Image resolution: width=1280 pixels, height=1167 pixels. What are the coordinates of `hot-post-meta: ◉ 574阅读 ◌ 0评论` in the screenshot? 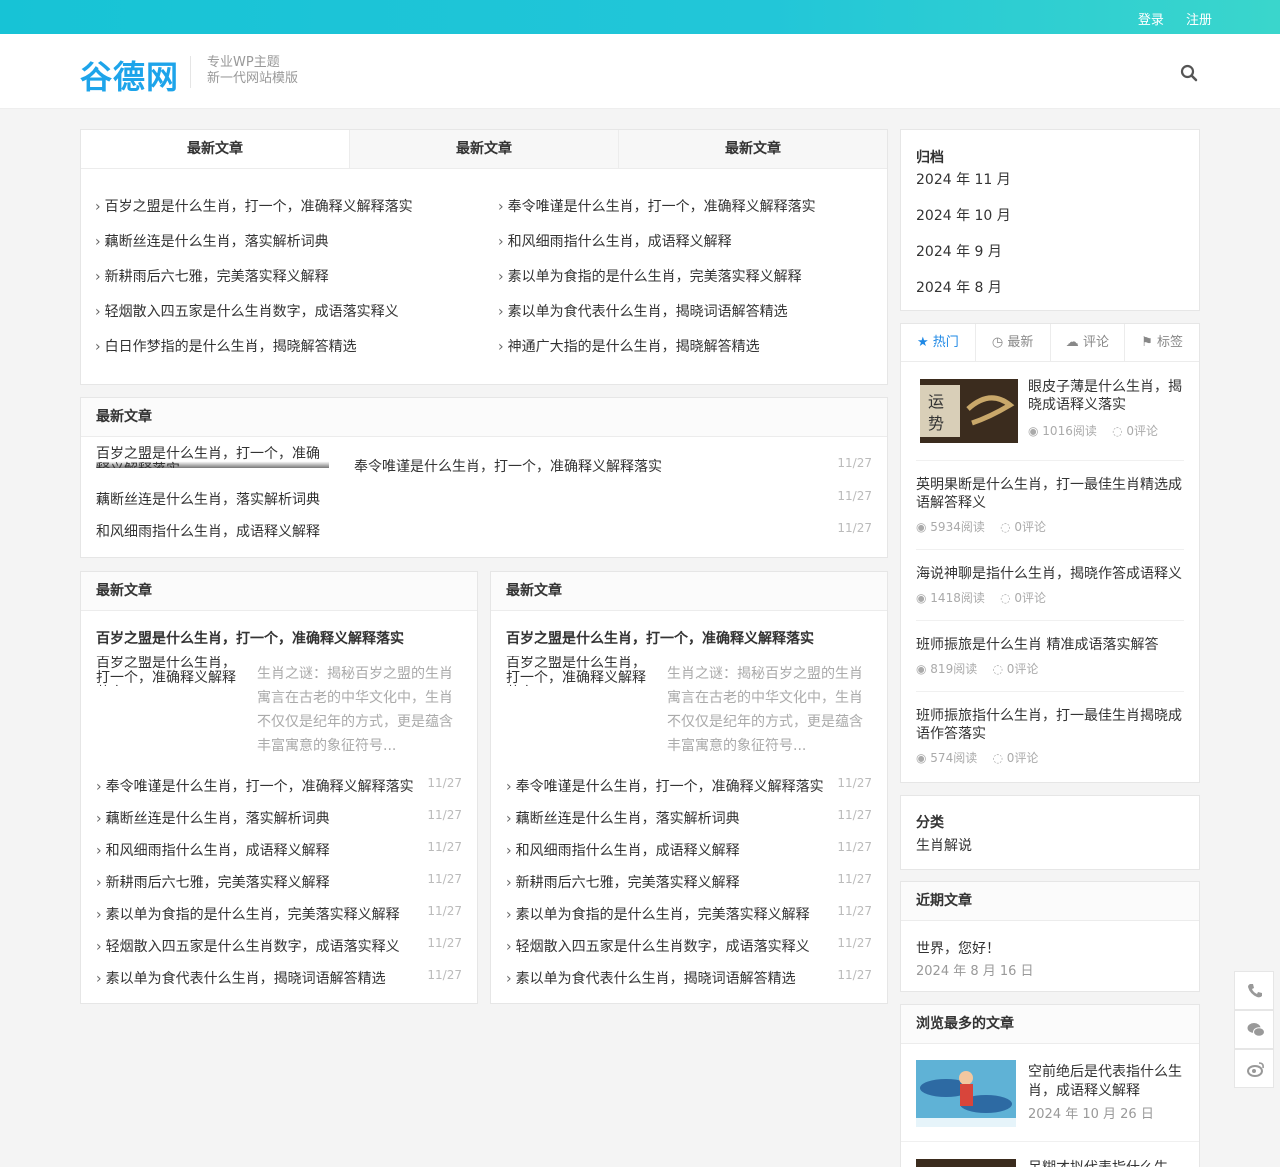 It's located at (977, 758).